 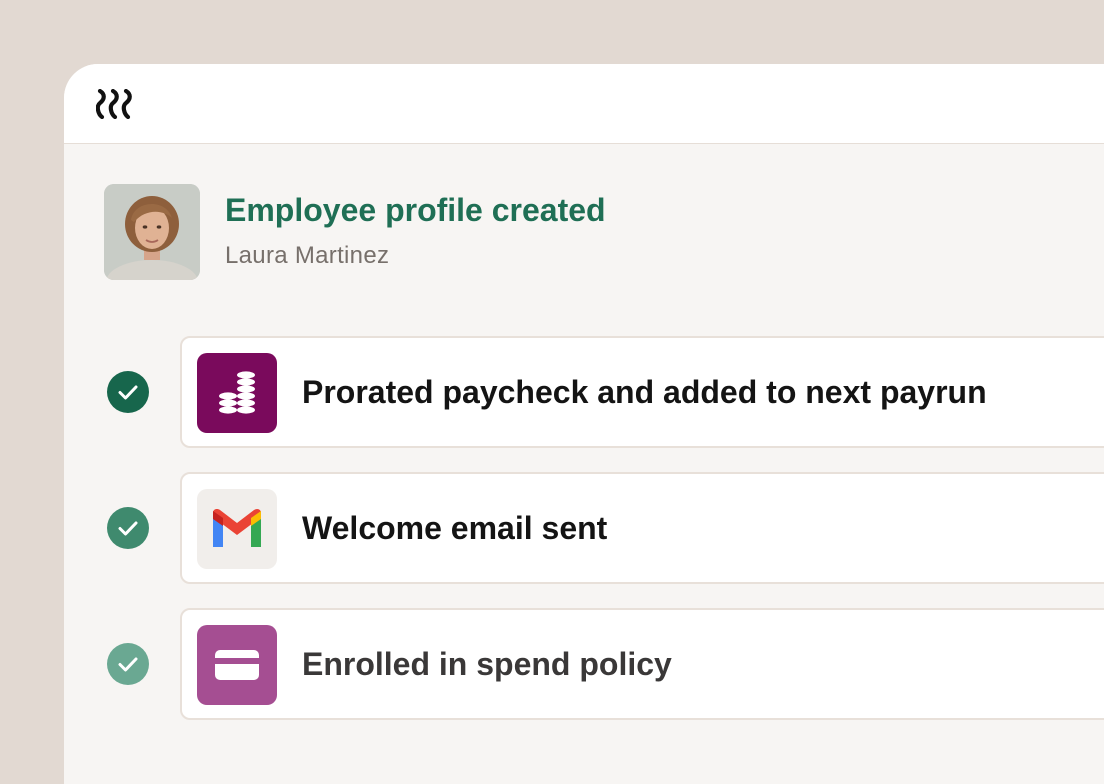 I want to click on employee-name: Laura Martinez, so click(x=307, y=255).